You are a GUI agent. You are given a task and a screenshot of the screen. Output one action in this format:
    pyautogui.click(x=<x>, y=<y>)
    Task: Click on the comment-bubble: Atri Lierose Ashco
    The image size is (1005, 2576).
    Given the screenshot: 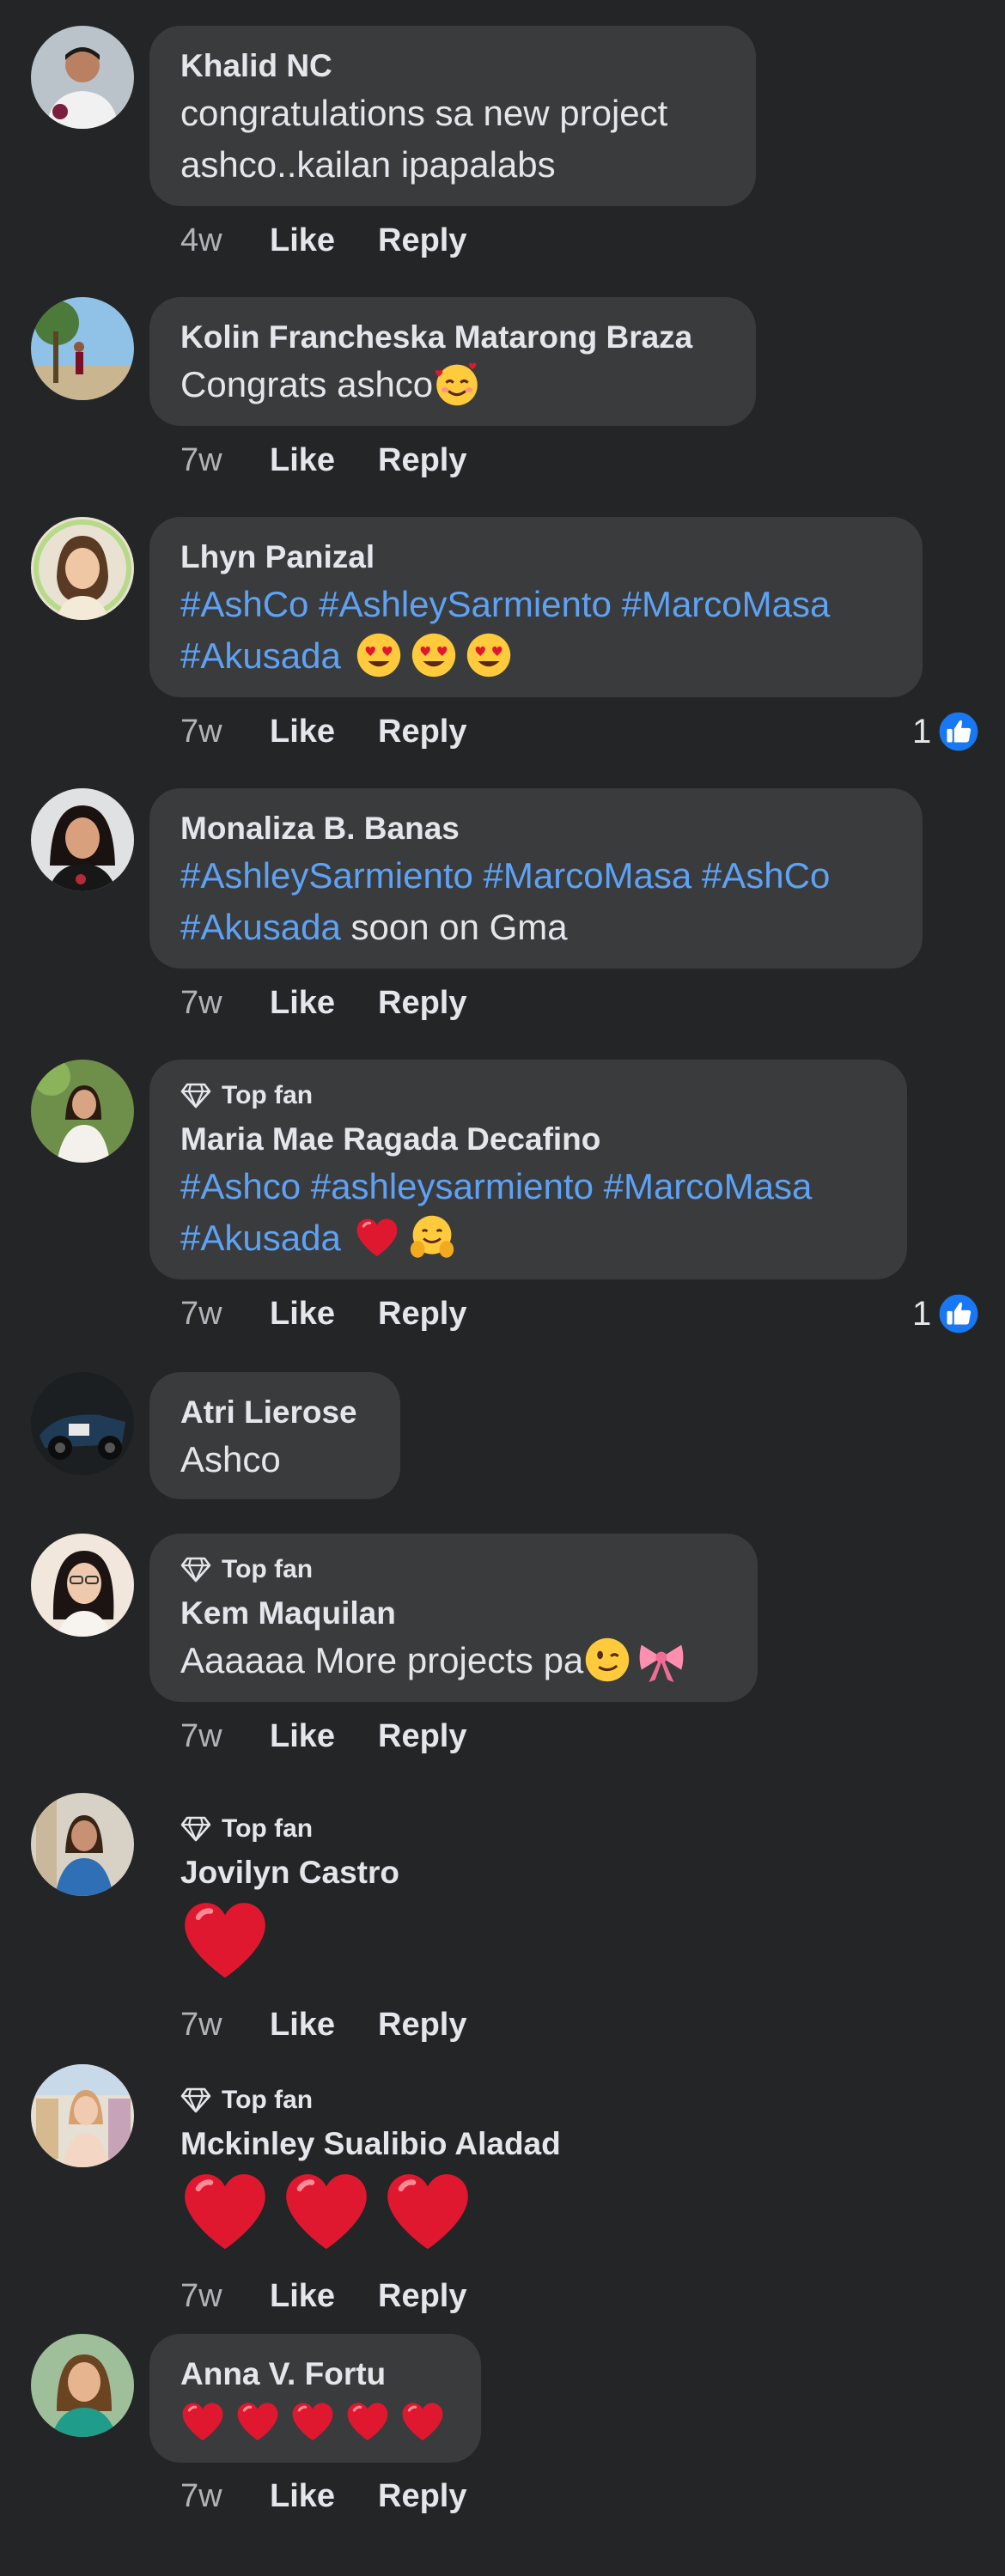 What is the action you would take?
    pyautogui.click(x=274, y=1436)
    